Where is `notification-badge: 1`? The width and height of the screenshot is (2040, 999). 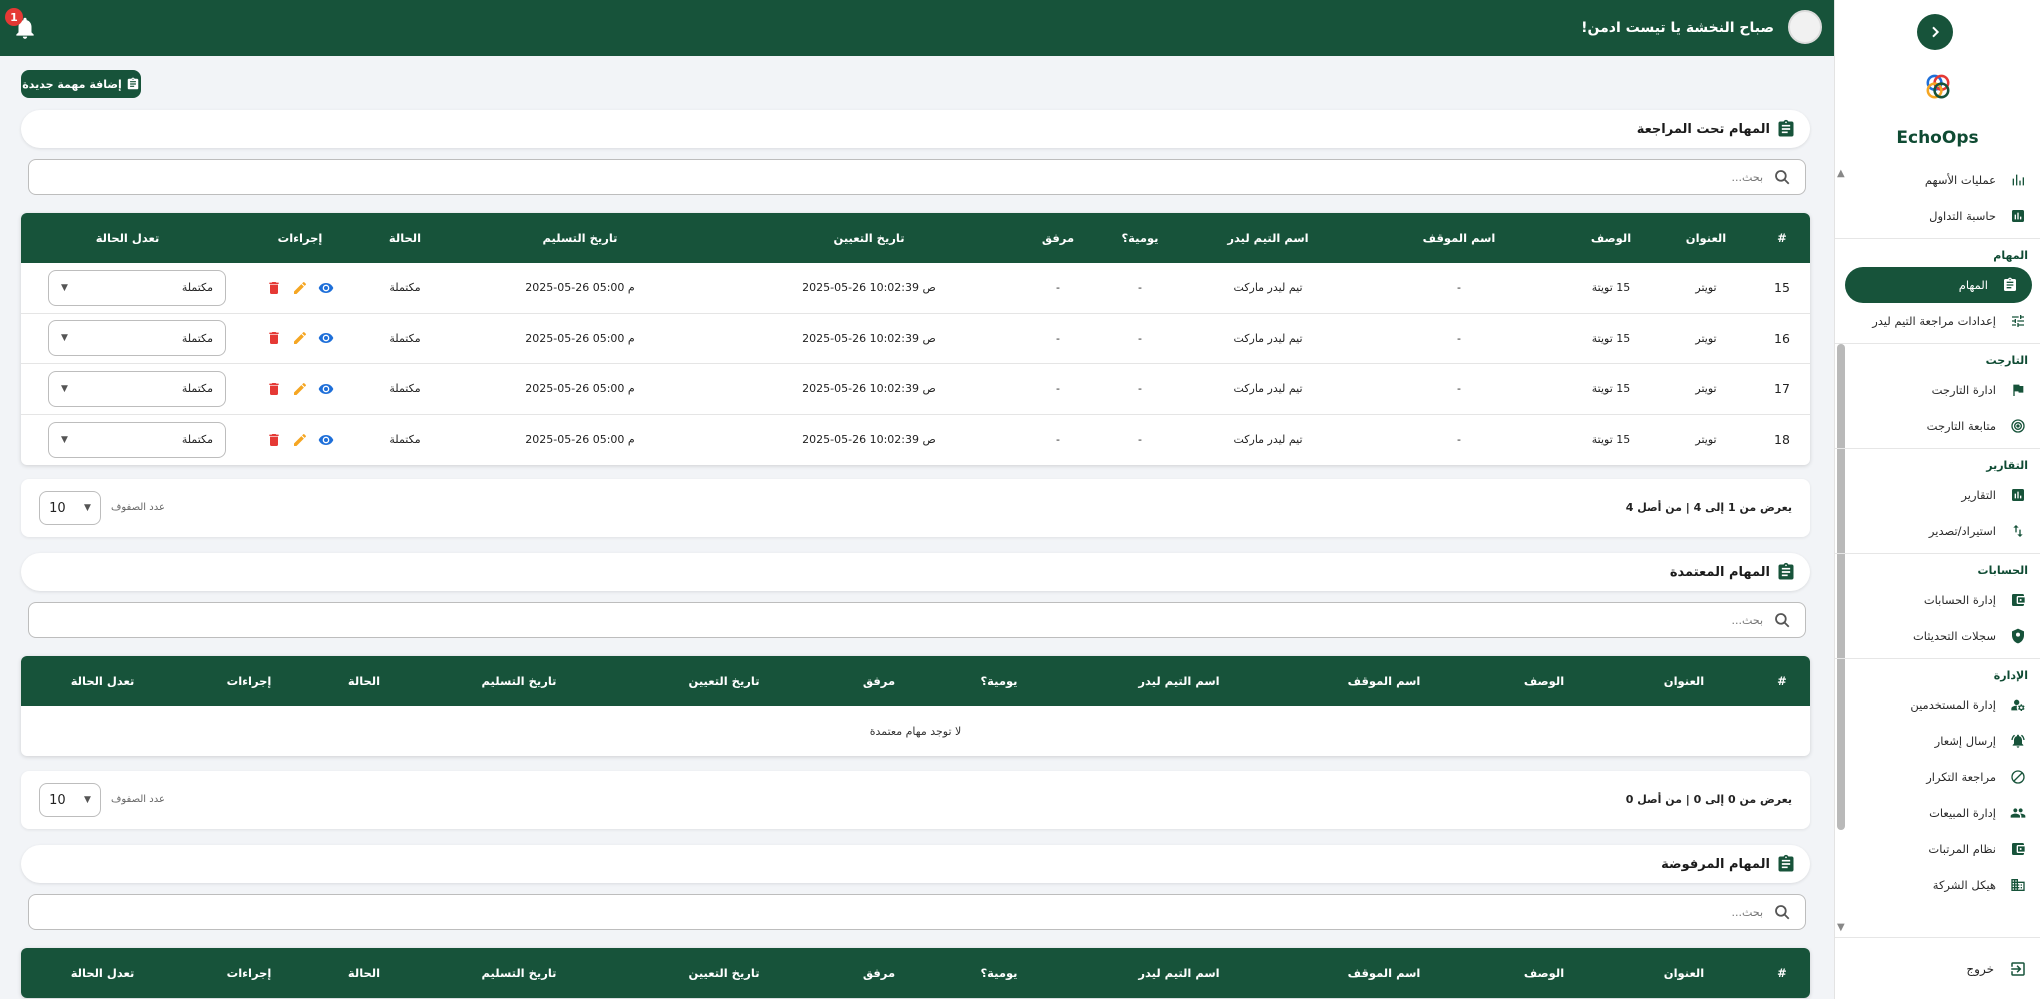
notification-badge: 1 is located at coordinates (14, 17).